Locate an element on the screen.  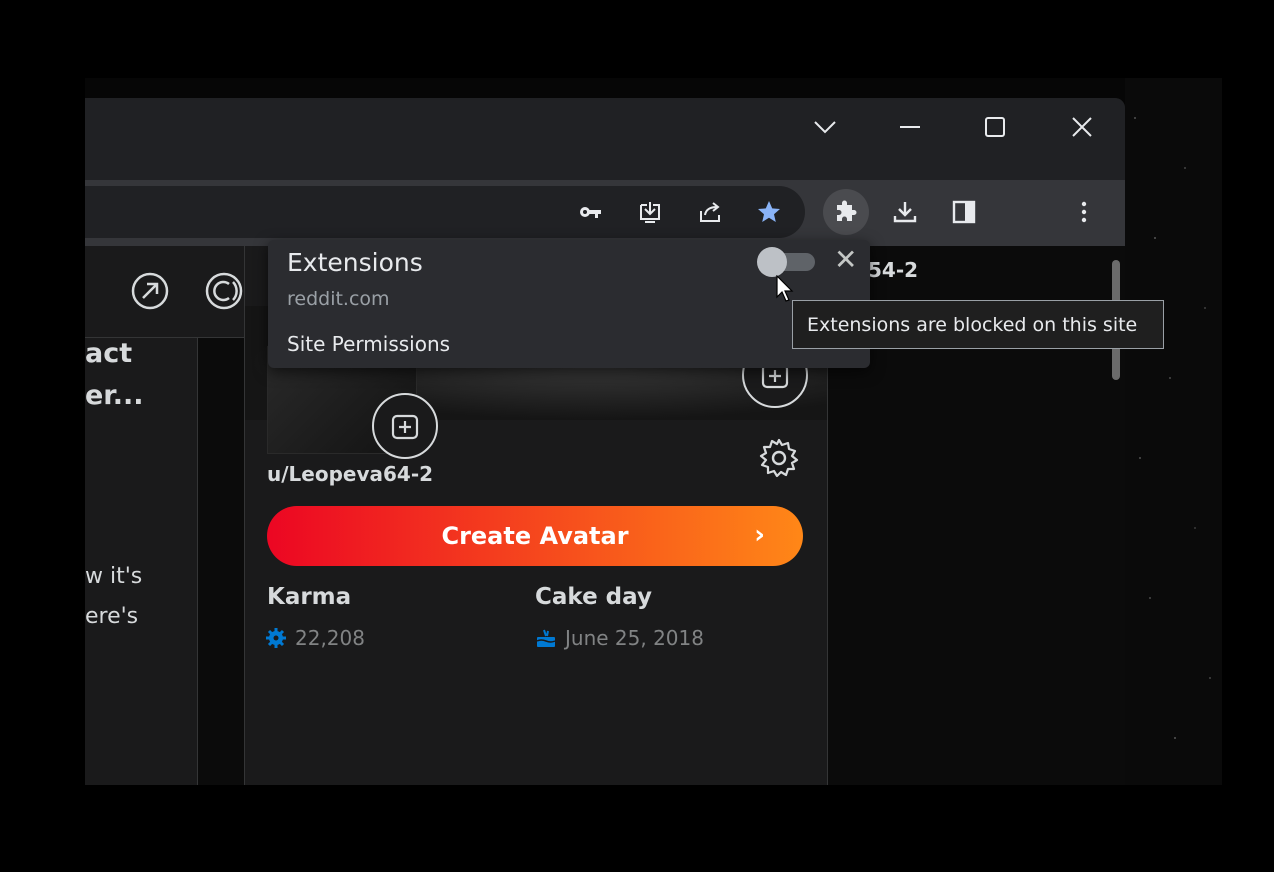
starfield is located at coordinates (1173, 431).